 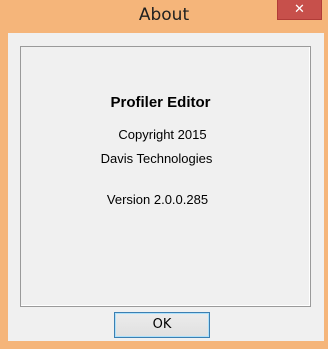 I want to click on title-bar: About ✕, so click(x=164, y=17).